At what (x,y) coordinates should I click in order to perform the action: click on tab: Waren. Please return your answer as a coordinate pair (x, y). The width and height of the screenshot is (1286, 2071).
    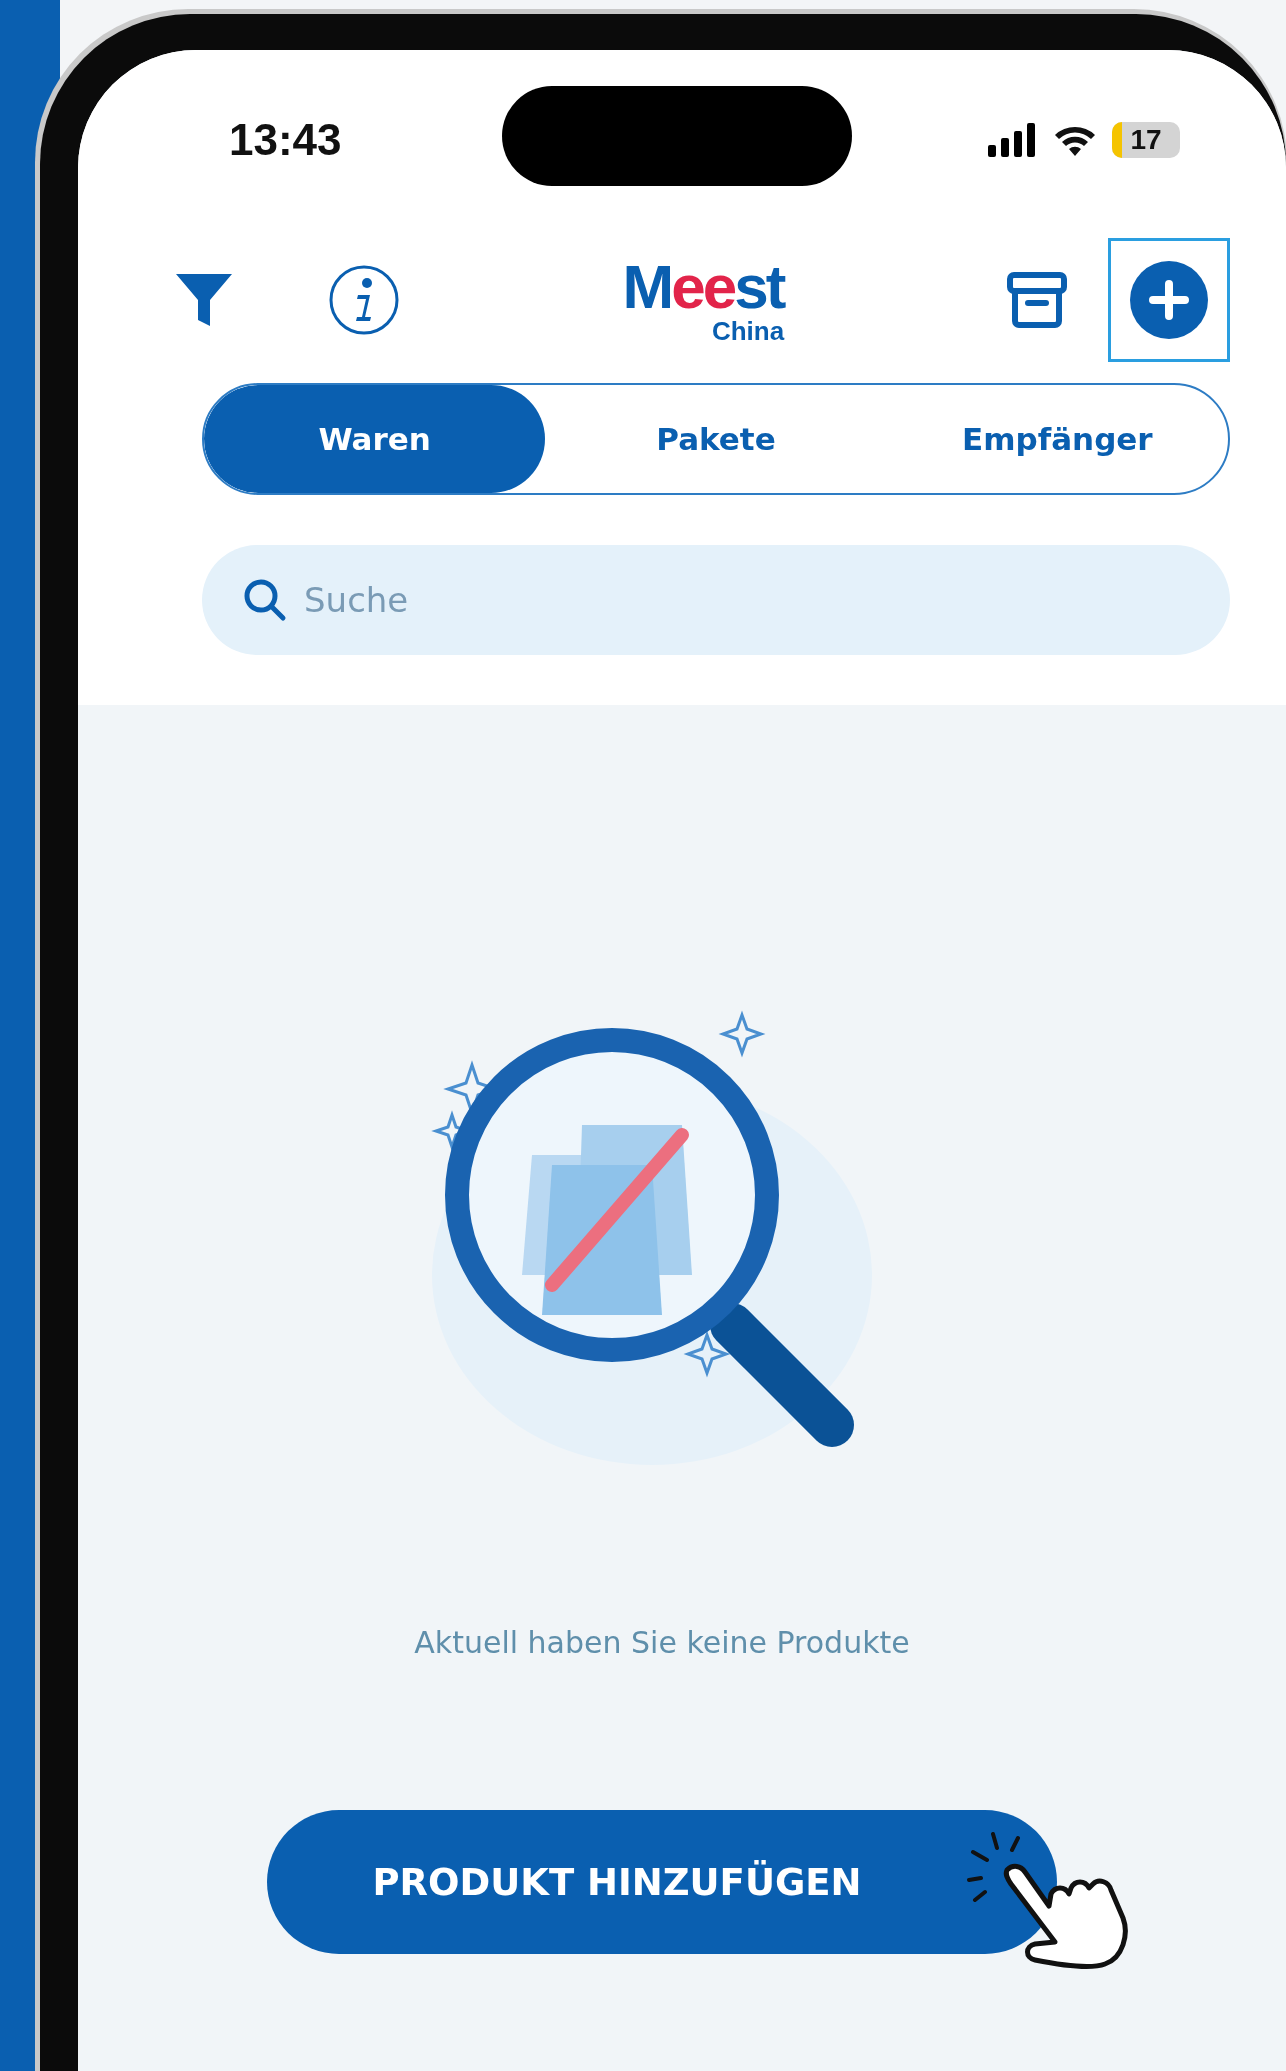
    Looking at the image, I should click on (375, 439).